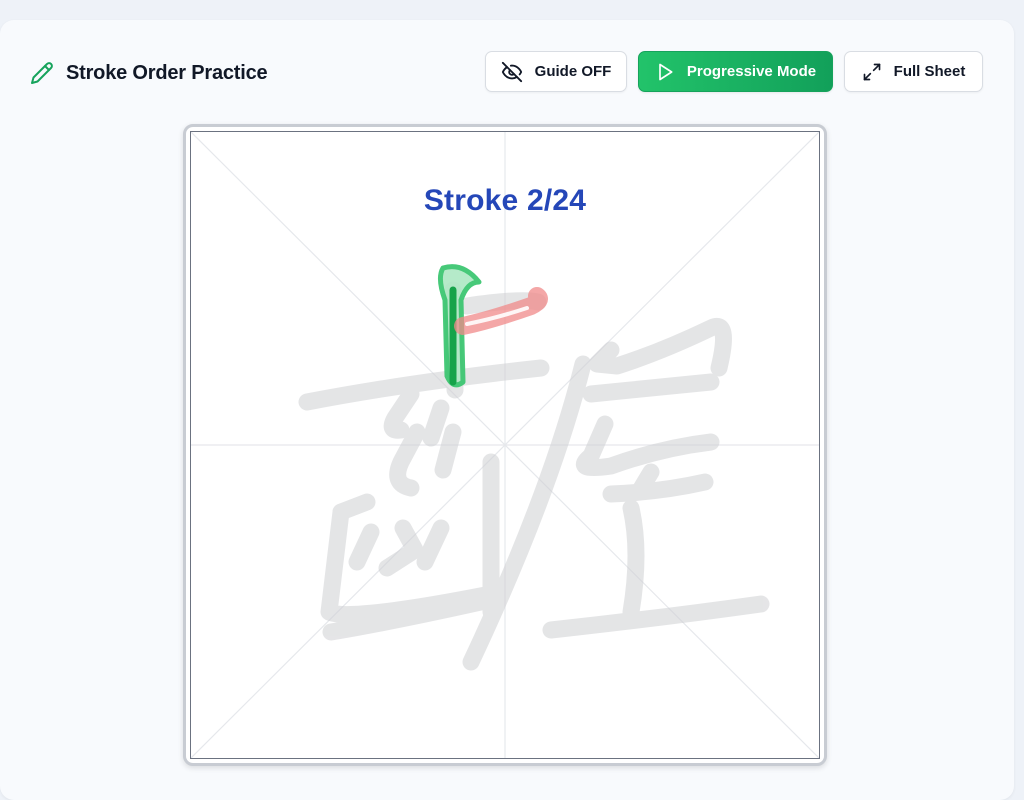 Image resolution: width=1024 pixels, height=800 pixels. I want to click on full-sheet-button: Full Sheet, so click(913, 71).